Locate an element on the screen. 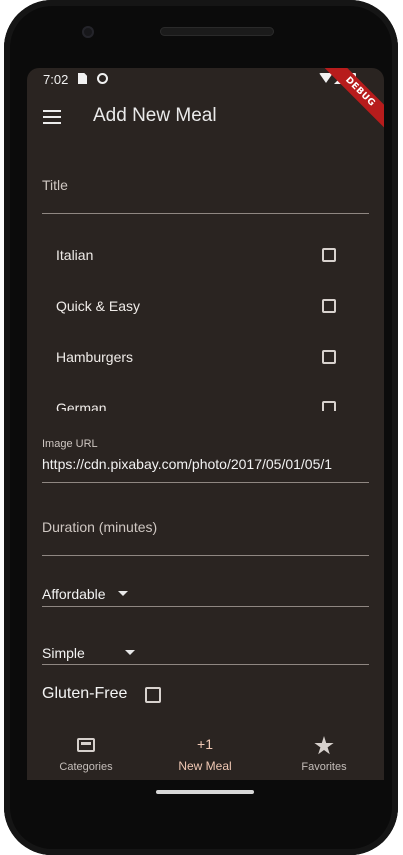  app-bar: Add New Meal is located at coordinates (205, 116).